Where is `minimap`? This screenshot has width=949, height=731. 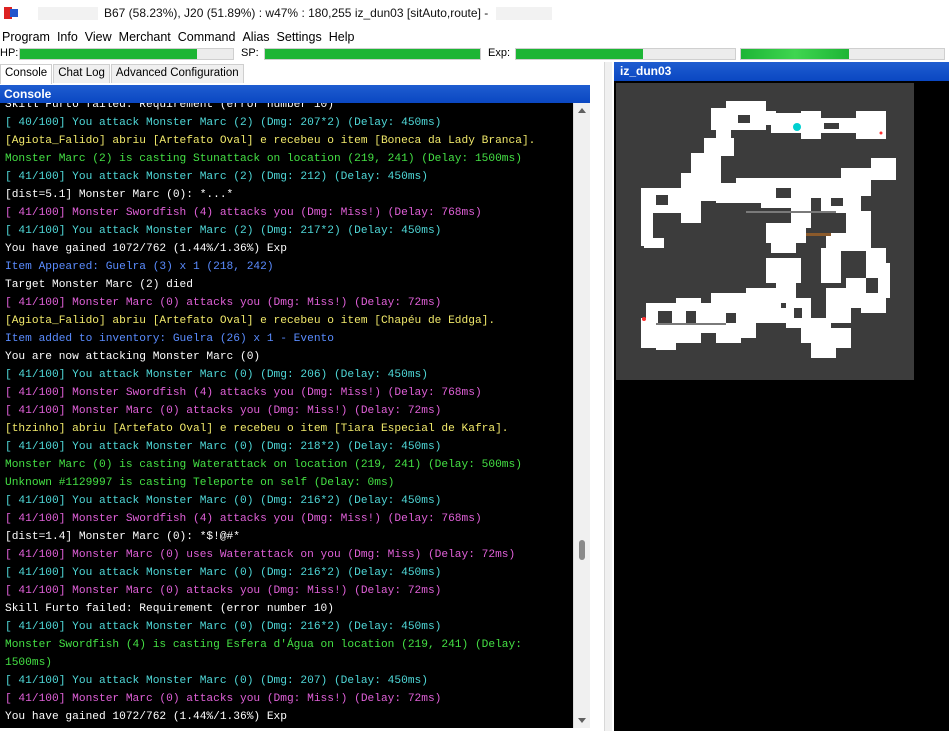
minimap is located at coordinates (765, 231).